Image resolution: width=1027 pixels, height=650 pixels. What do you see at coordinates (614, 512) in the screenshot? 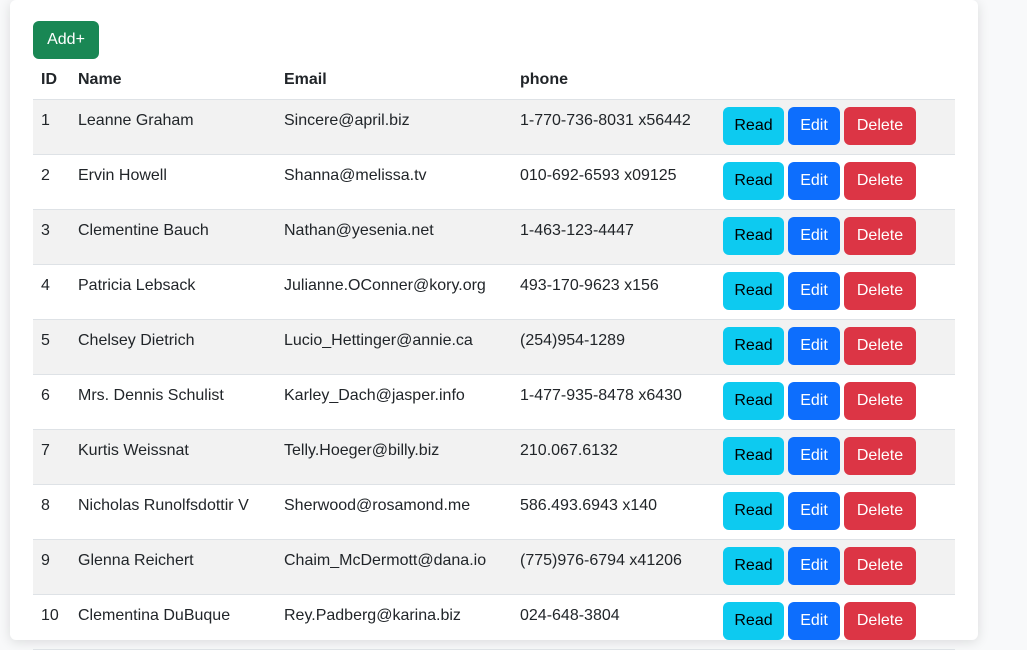
I see `cell-phone: 586.493.6943 x140` at bounding box center [614, 512].